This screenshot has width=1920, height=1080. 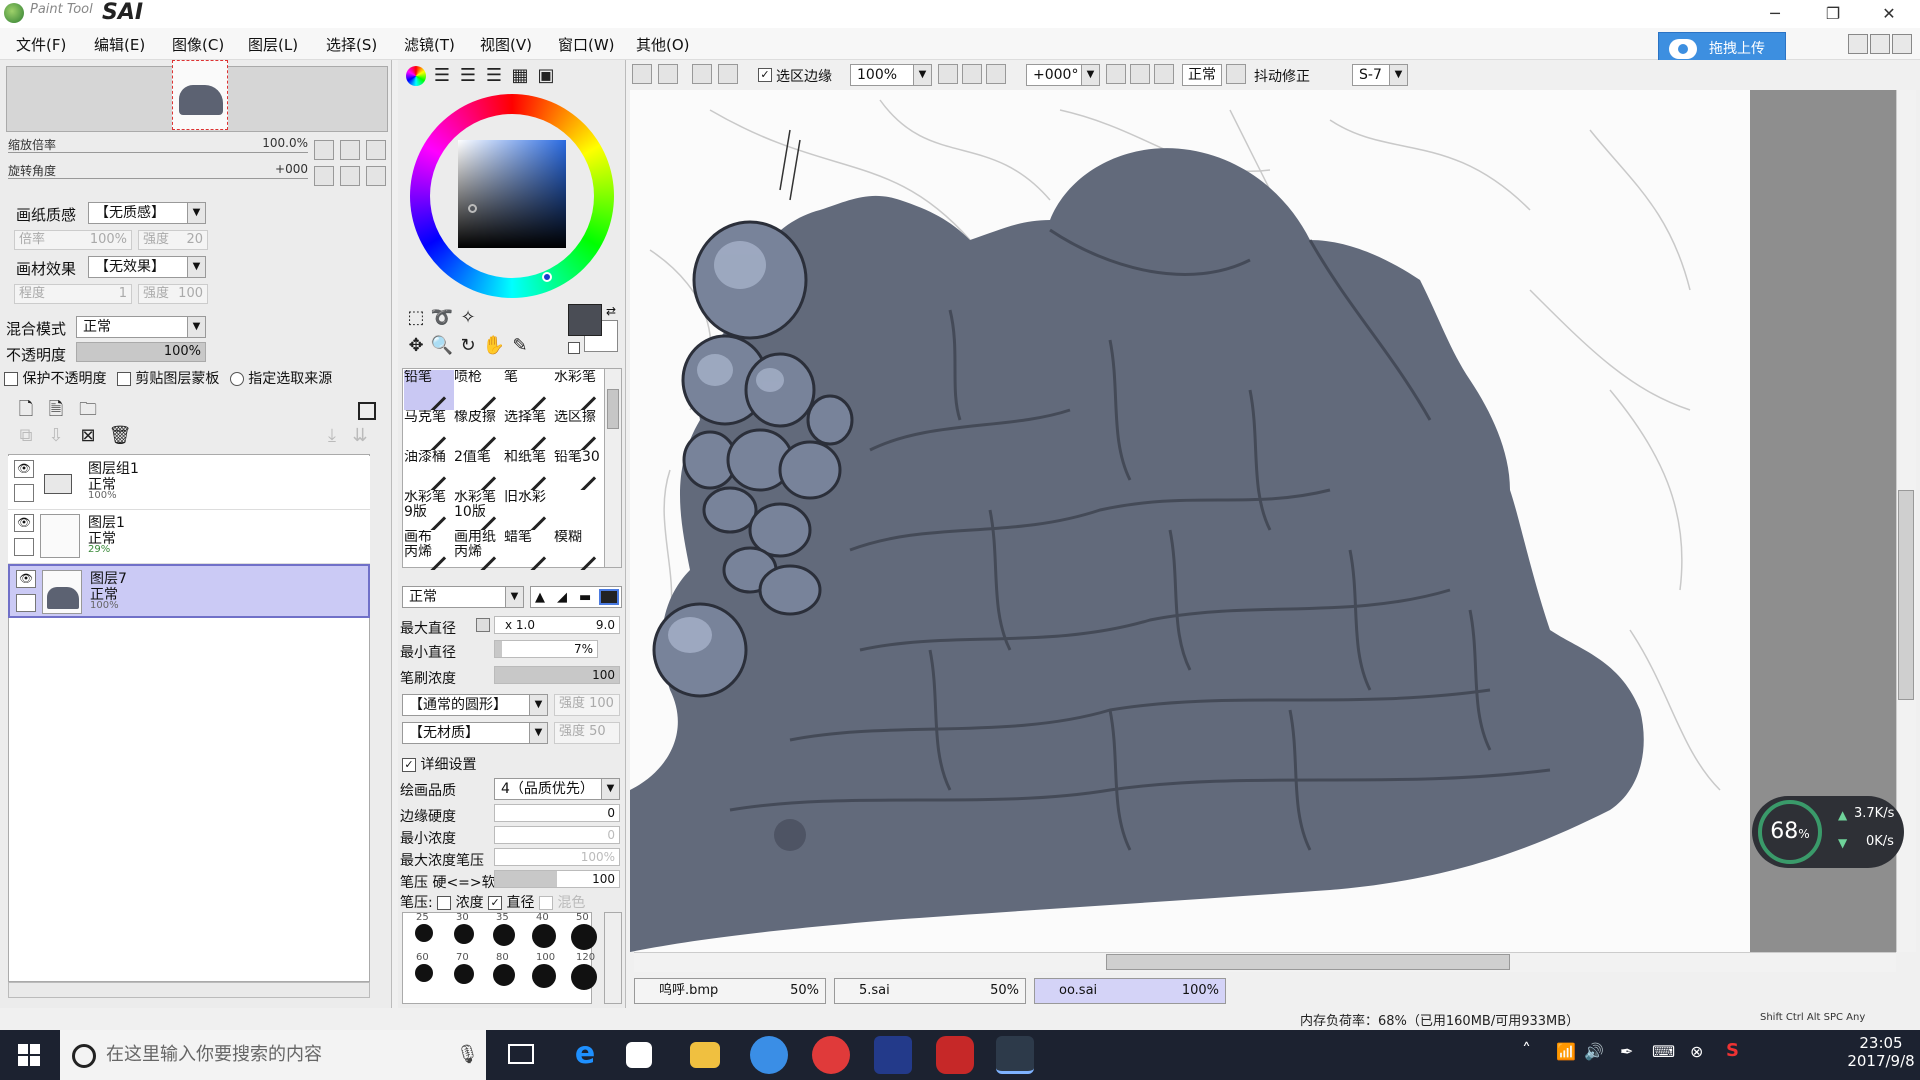 I want to click on merge-down-icon: ⤓, so click(x=332, y=436).